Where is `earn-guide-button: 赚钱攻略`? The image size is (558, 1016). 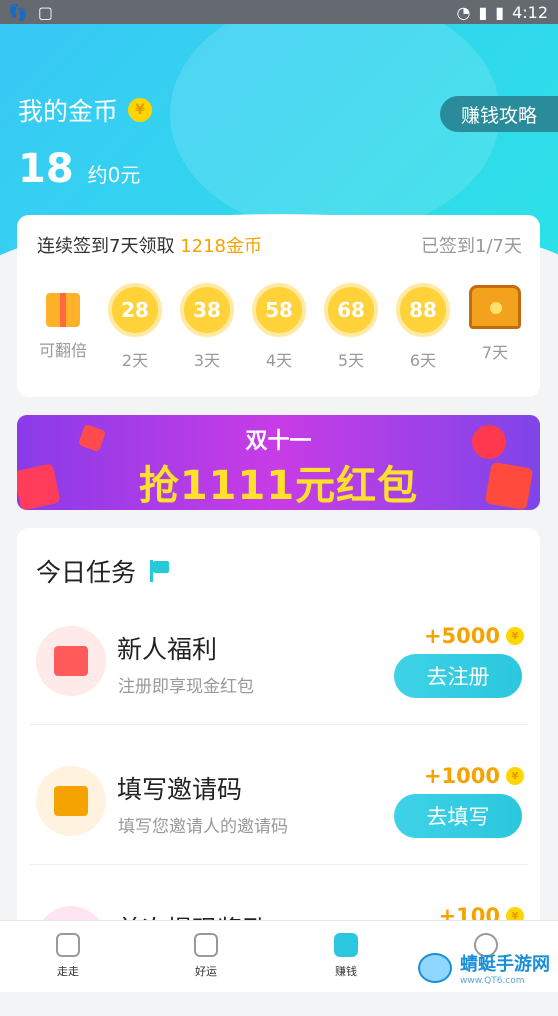
earn-guide-button: 赚钱攻略 is located at coordinates (499, 114).